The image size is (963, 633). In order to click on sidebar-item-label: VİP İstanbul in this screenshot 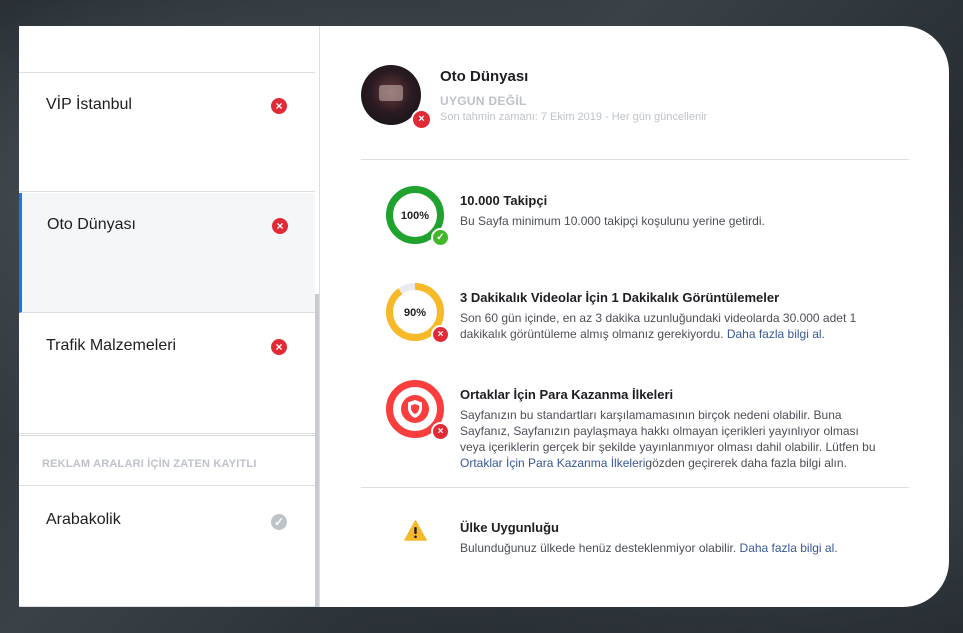, I will do `click(89, 104)`.